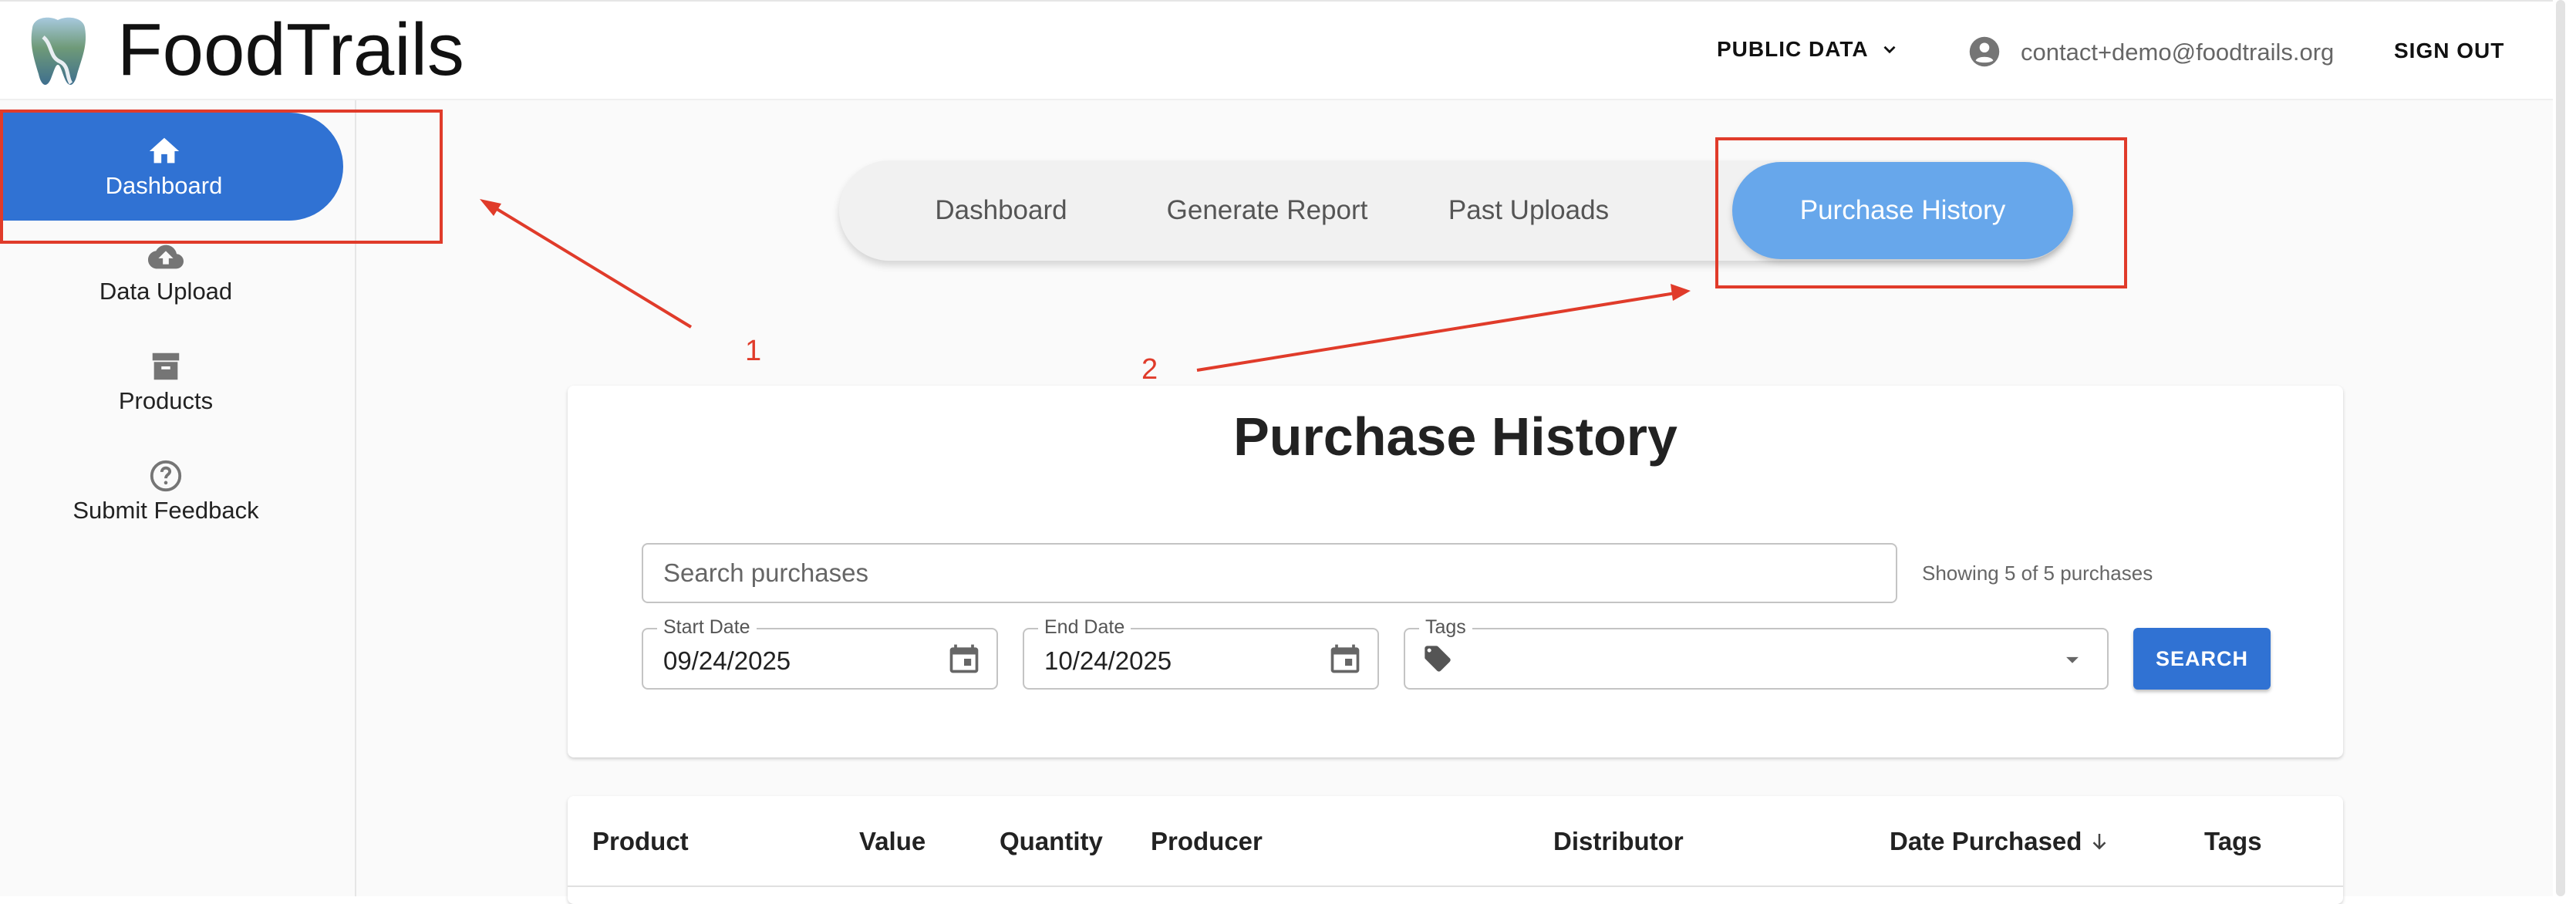 This screenshot has height=904, width=2576. I want to click on user-email: contact+demo@foodtrails.org, so click(2178, 52).